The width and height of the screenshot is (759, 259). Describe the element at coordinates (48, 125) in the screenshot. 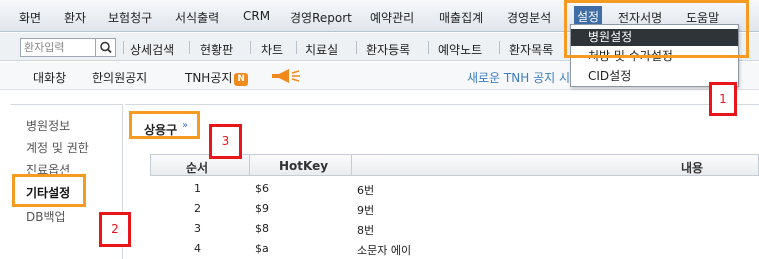

I see `nav-clinic-info: 병원정보` at that location.